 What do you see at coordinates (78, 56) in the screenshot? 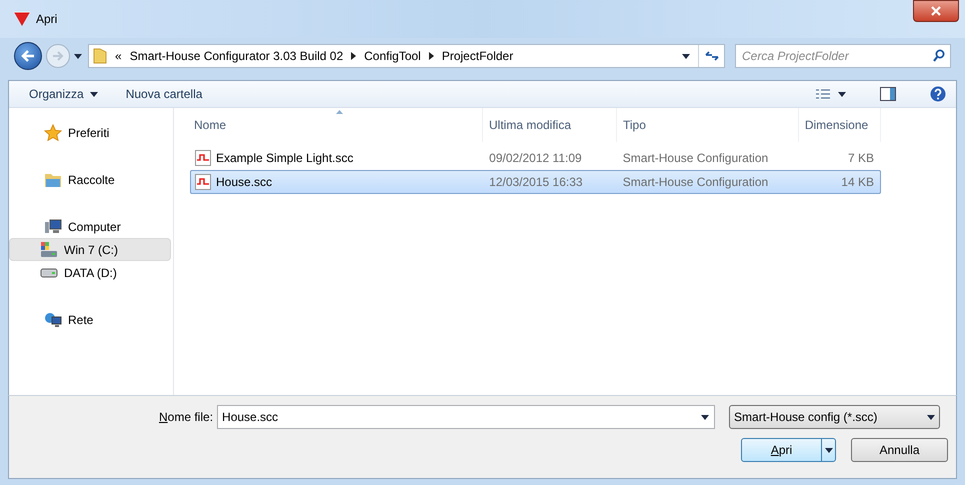
I see `history-caret-icon` at bounding box center [78, 56].